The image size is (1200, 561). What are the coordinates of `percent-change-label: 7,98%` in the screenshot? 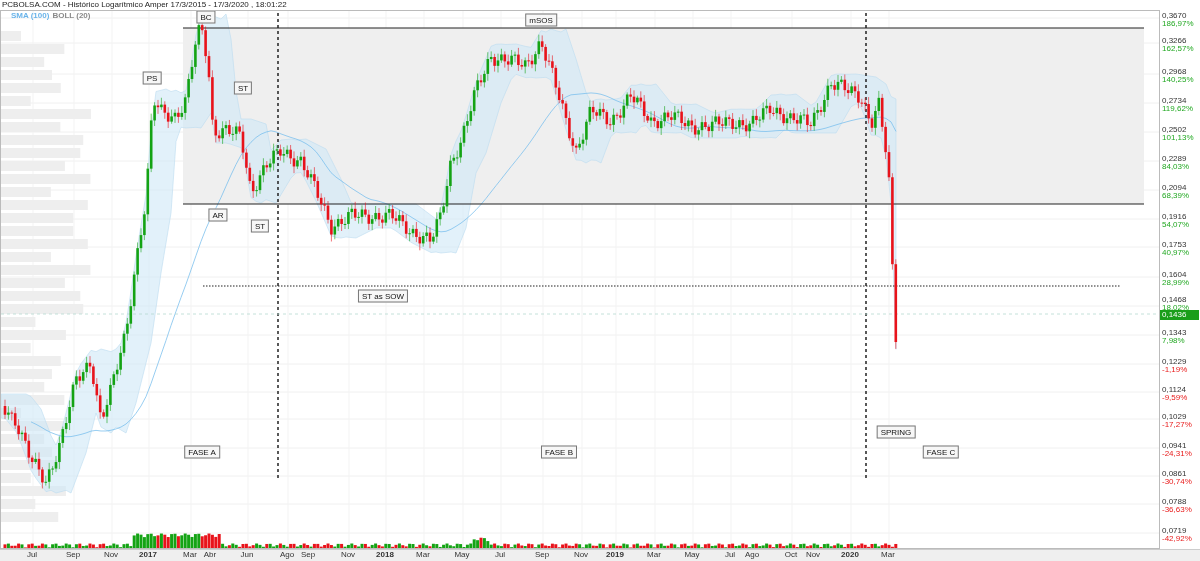 It's located at (1173, 341).